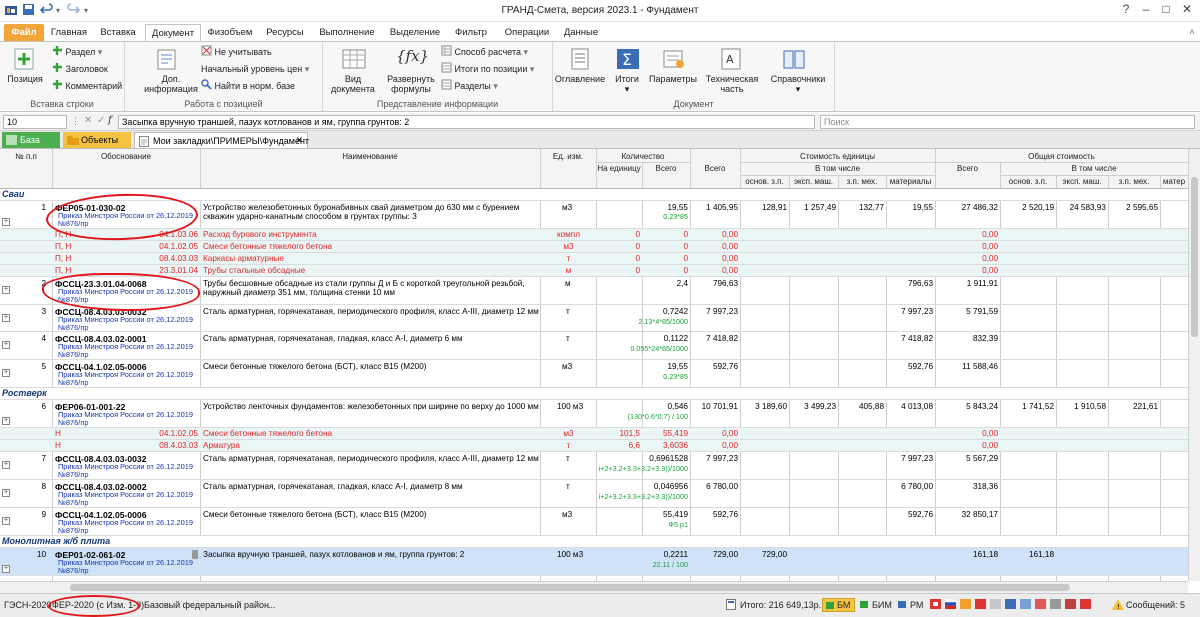 Image resolution: width=1200 pixels, height=617 pixels. I want to click on section-header: Ростверк, so click(594, 394).